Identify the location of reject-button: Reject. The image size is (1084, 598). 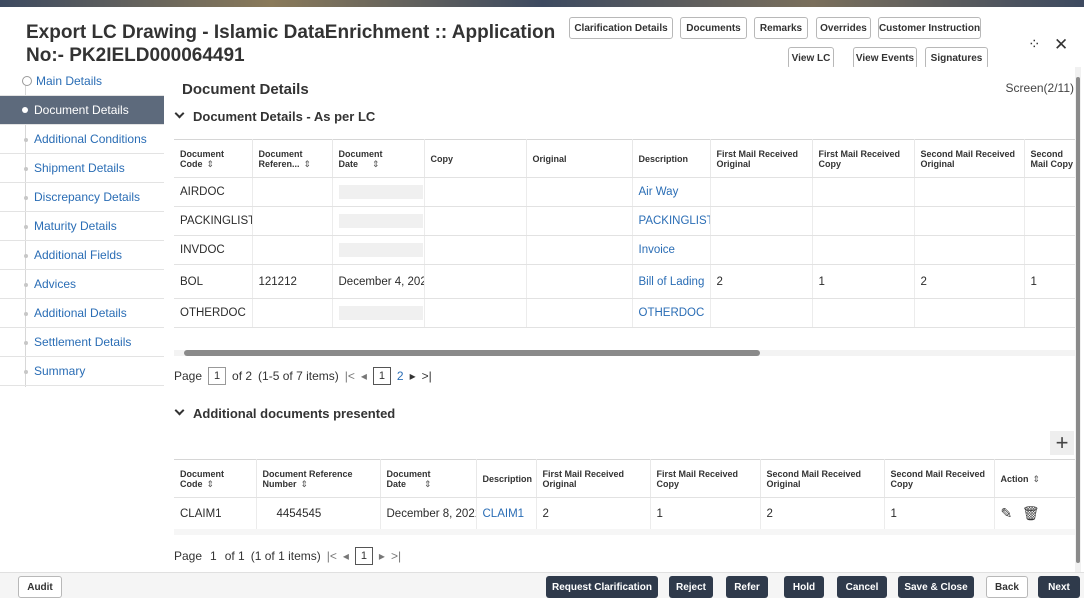
(691, 587).